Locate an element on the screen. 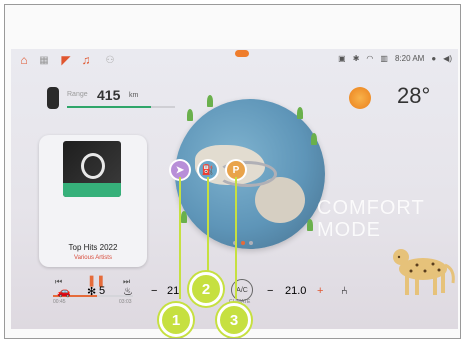 Image resolution: width=465 pixels, height=343 pixels. volume-icon: ◀) is located at coordinates (447, 58).